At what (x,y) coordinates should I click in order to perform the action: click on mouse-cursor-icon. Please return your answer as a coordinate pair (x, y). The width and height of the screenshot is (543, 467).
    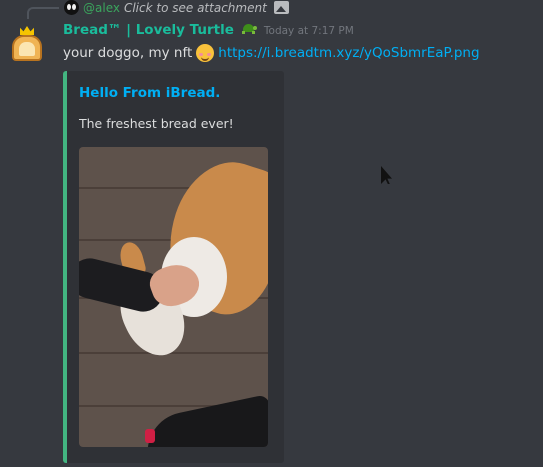
    Looking at the image, I should click on (386, 175).